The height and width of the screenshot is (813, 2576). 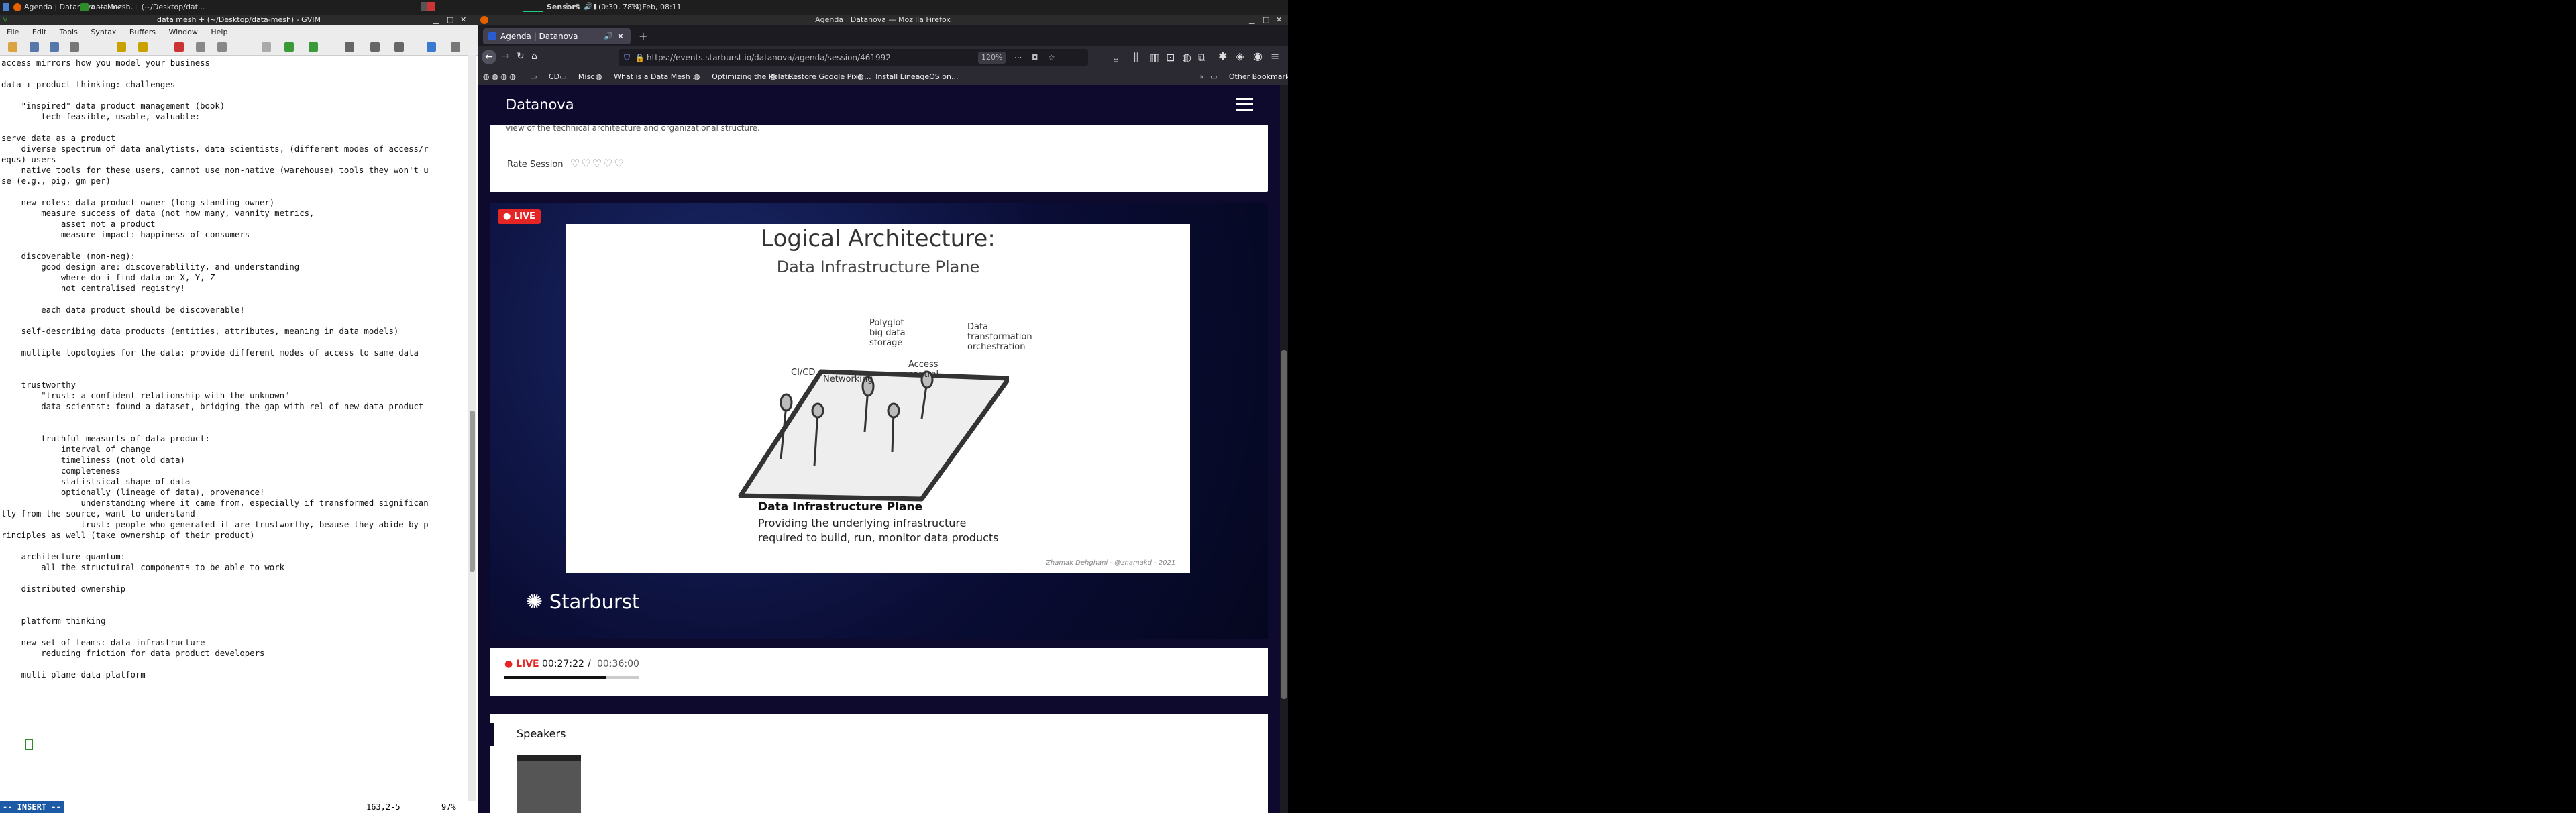 I want to click on editor-line: truthful measurts of data product:, so click(x=232, y=439).